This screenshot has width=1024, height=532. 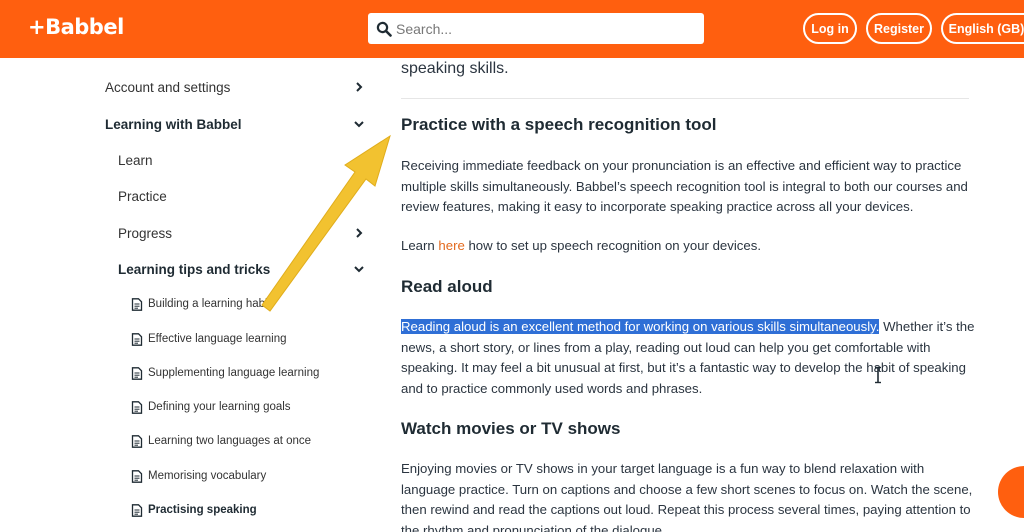 What do you see at coordinates (511, 428) in the screenshot?
I see `heading-watch-movies: Watch movies or TV shows` at bounding box center [511, 428].